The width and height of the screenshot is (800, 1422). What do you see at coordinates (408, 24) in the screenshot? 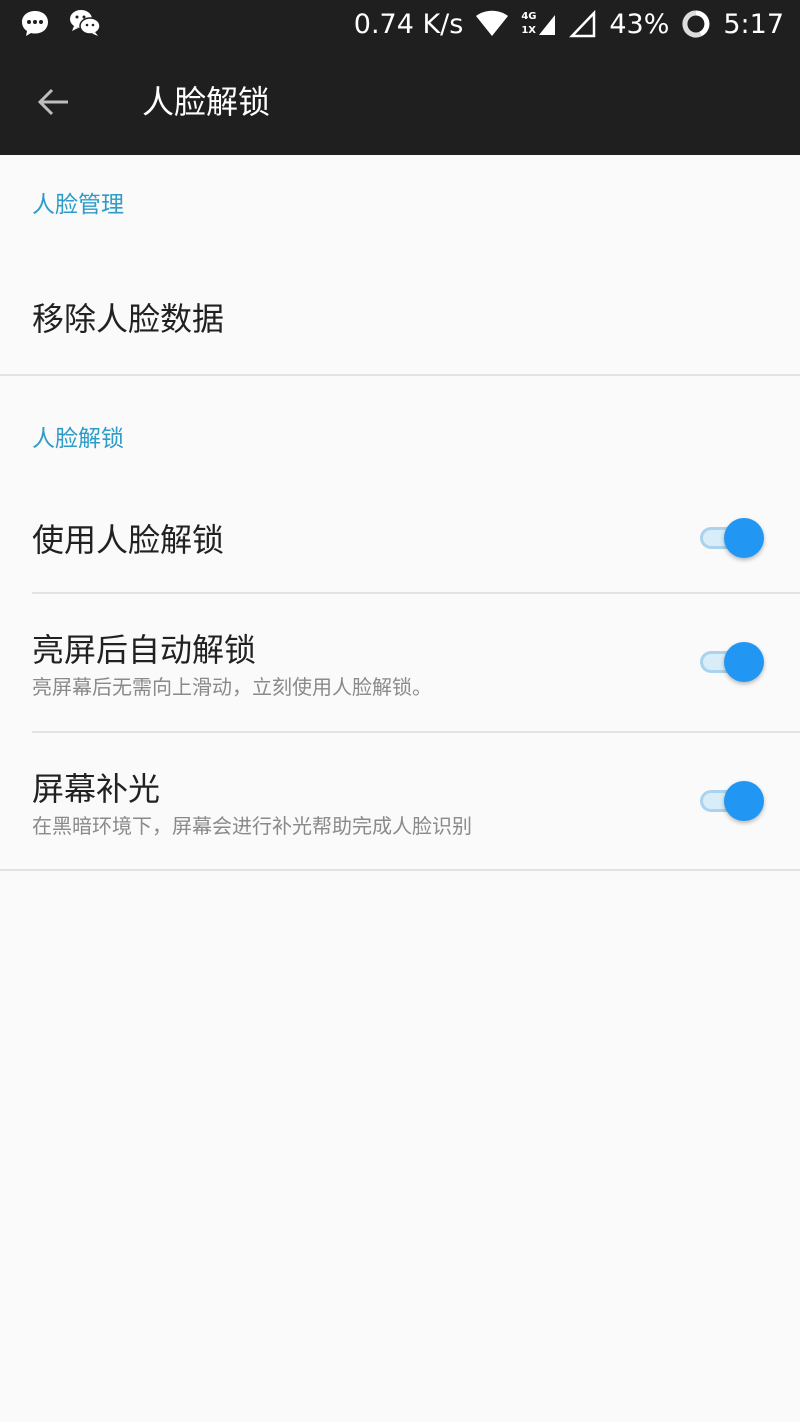
I see `network-speed: 0.74 K/s` at bounding box center [408, 24].